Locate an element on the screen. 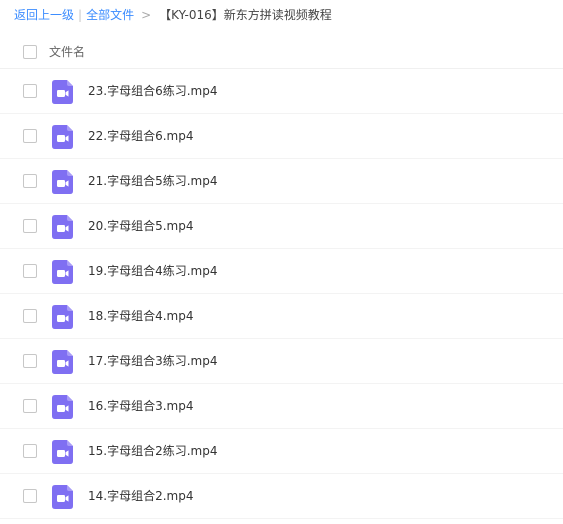 The image size is (563, 524). file-name-link: 23.字母组合6练习.mp4 is located at coordinates (152, 91).